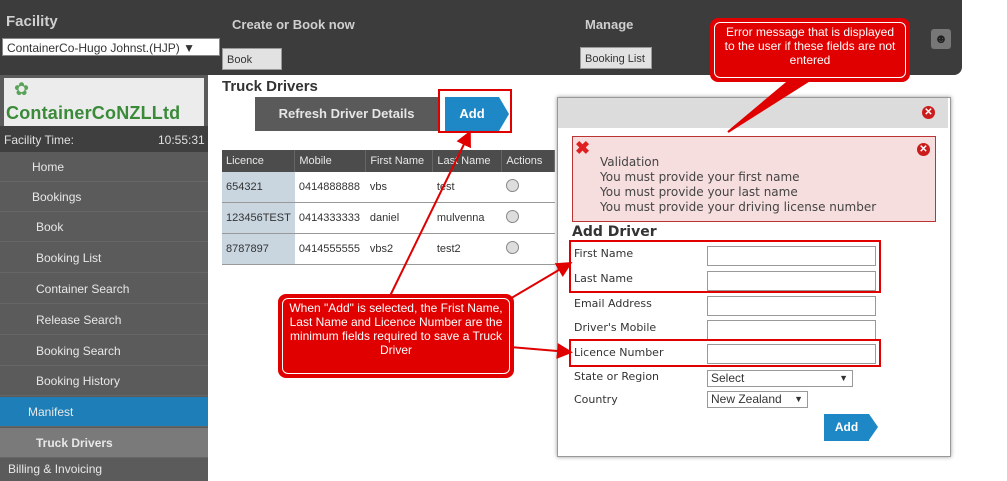  I want to click on arrow-to-add-button, so click(430, 213).